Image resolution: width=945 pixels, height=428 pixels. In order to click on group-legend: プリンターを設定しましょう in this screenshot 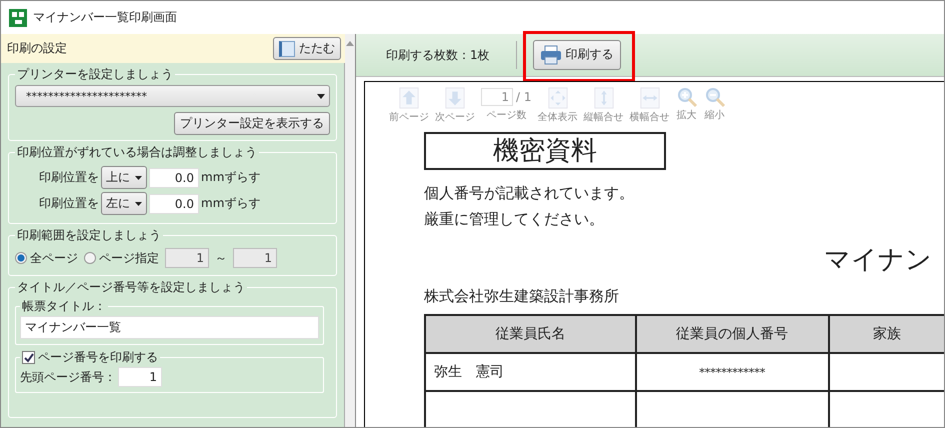, I will do `click(95, 74)`.